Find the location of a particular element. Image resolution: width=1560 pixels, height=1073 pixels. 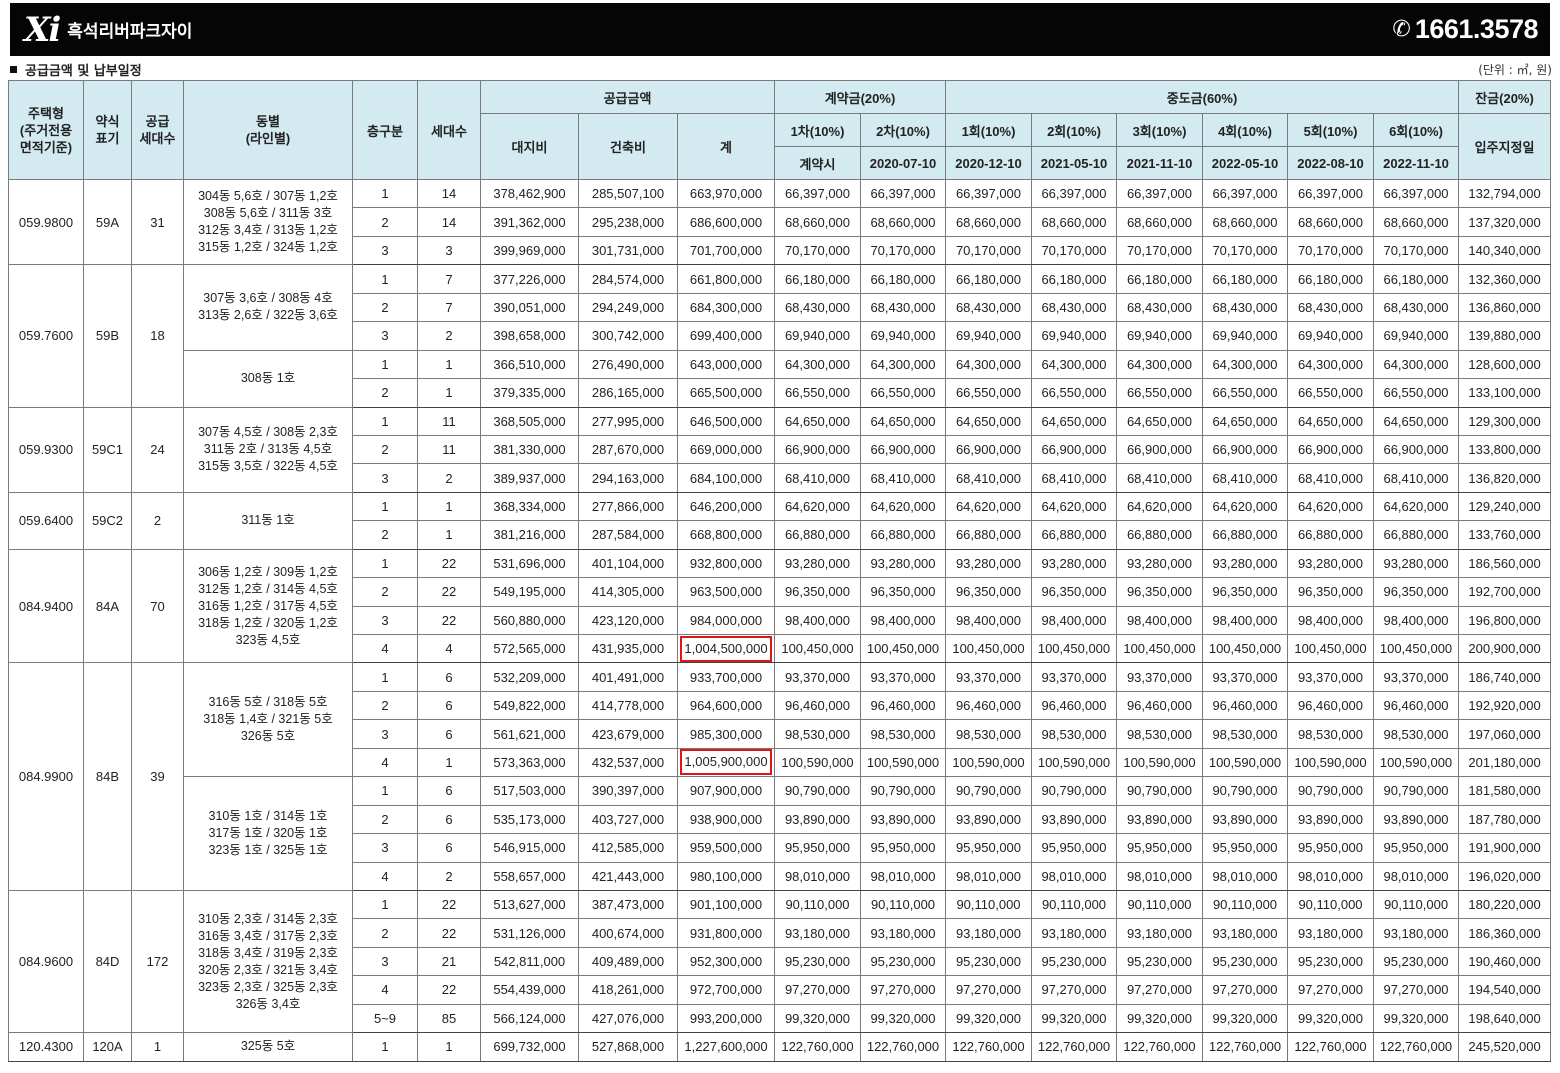

installment-cell: 100,450,000 is located at coordinates (1416, 648).